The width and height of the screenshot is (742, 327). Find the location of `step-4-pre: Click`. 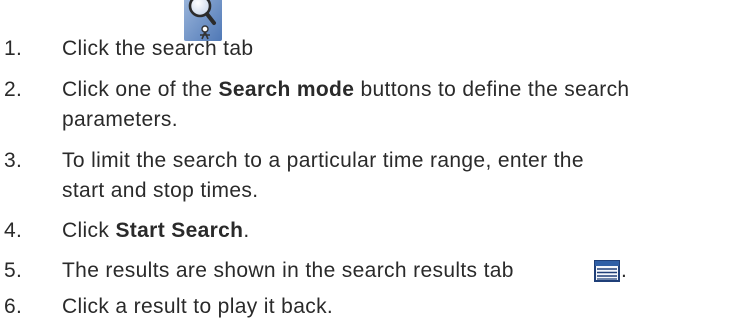

step-4-pre: Click is located at coordinates (89, 230).